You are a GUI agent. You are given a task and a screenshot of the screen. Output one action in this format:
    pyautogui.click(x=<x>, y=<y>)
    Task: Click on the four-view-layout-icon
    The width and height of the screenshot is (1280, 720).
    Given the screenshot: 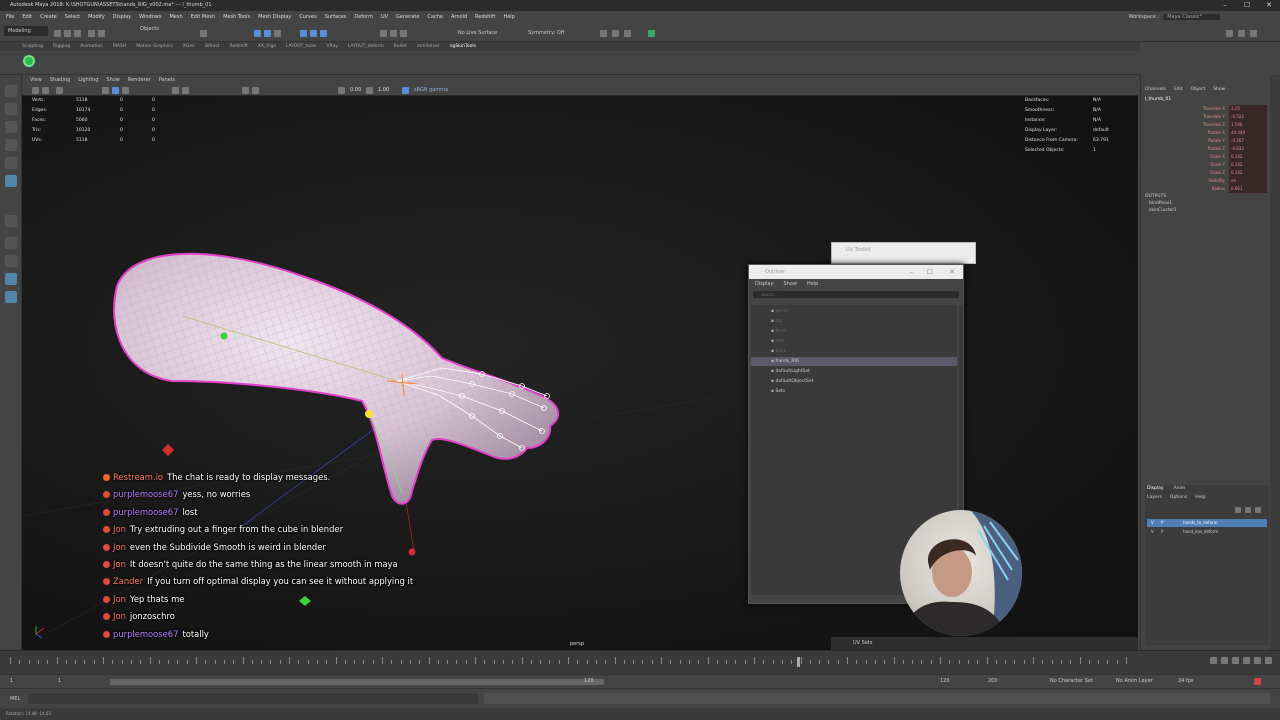 What is the action you would take?
    pyautogui.click(x=11, y=261)
    